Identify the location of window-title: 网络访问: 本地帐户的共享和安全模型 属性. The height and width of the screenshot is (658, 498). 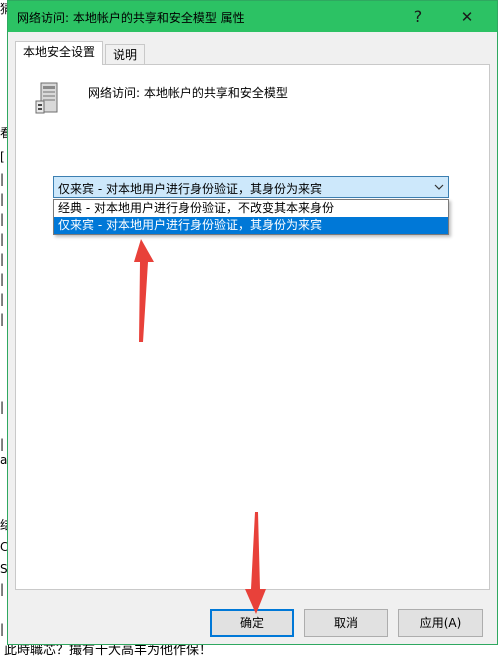
(131, 18).